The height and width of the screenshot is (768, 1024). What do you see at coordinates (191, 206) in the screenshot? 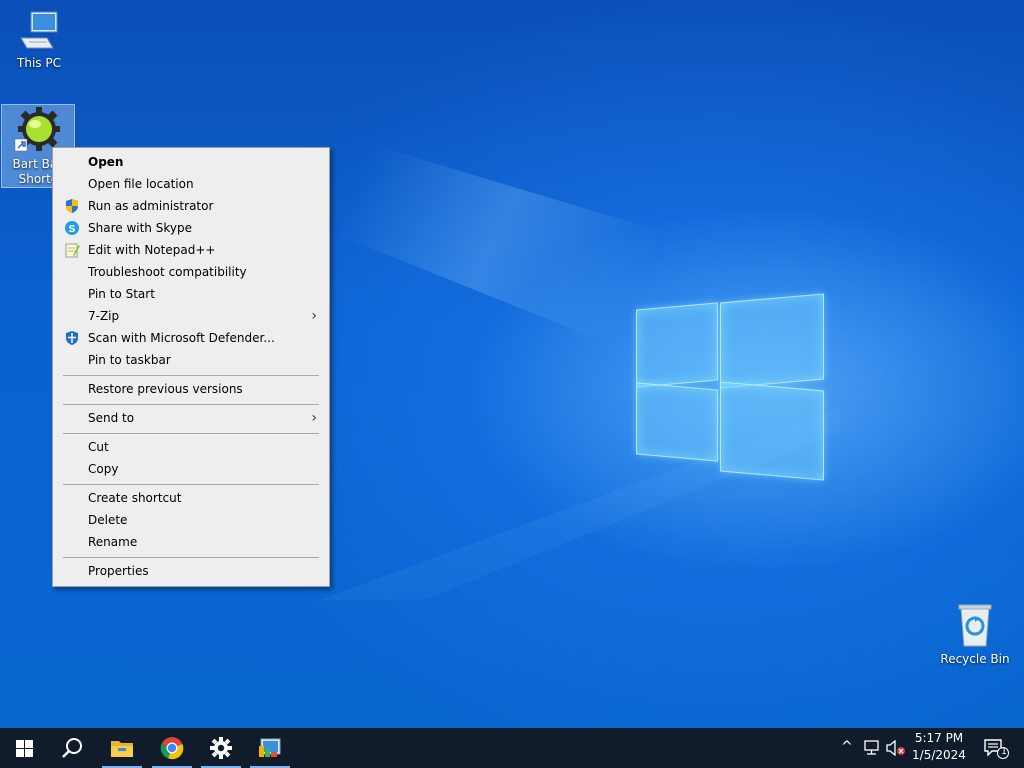
I see `menu-item-run-as-administrator: Run as administrator` at bounding box center [191, 206].